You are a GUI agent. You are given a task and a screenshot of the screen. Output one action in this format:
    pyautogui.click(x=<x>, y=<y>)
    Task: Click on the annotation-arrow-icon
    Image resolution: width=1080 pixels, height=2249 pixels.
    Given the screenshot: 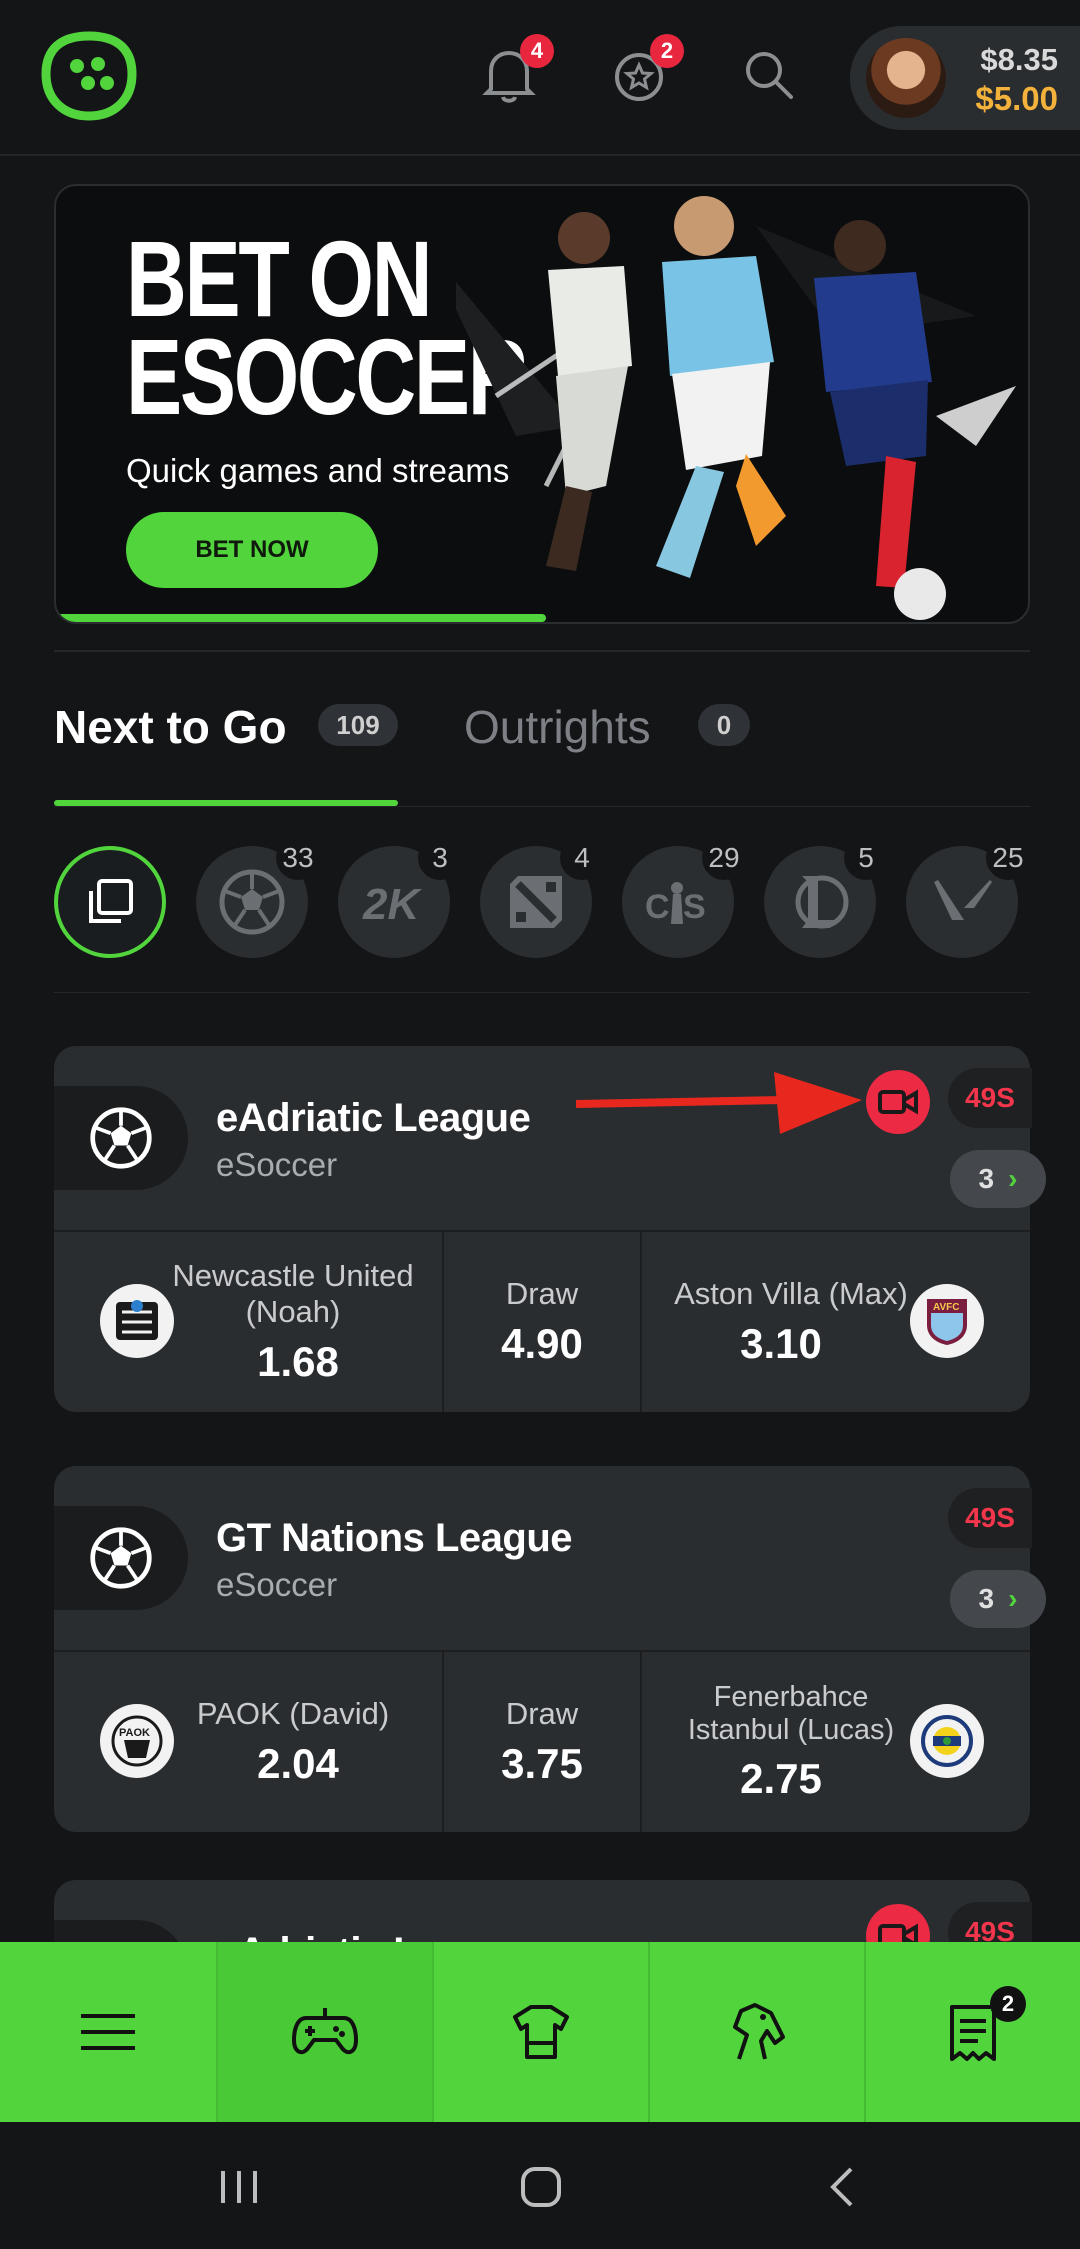 What is the action you would take?
    pyautogui.click(x=718, y=1103)
    